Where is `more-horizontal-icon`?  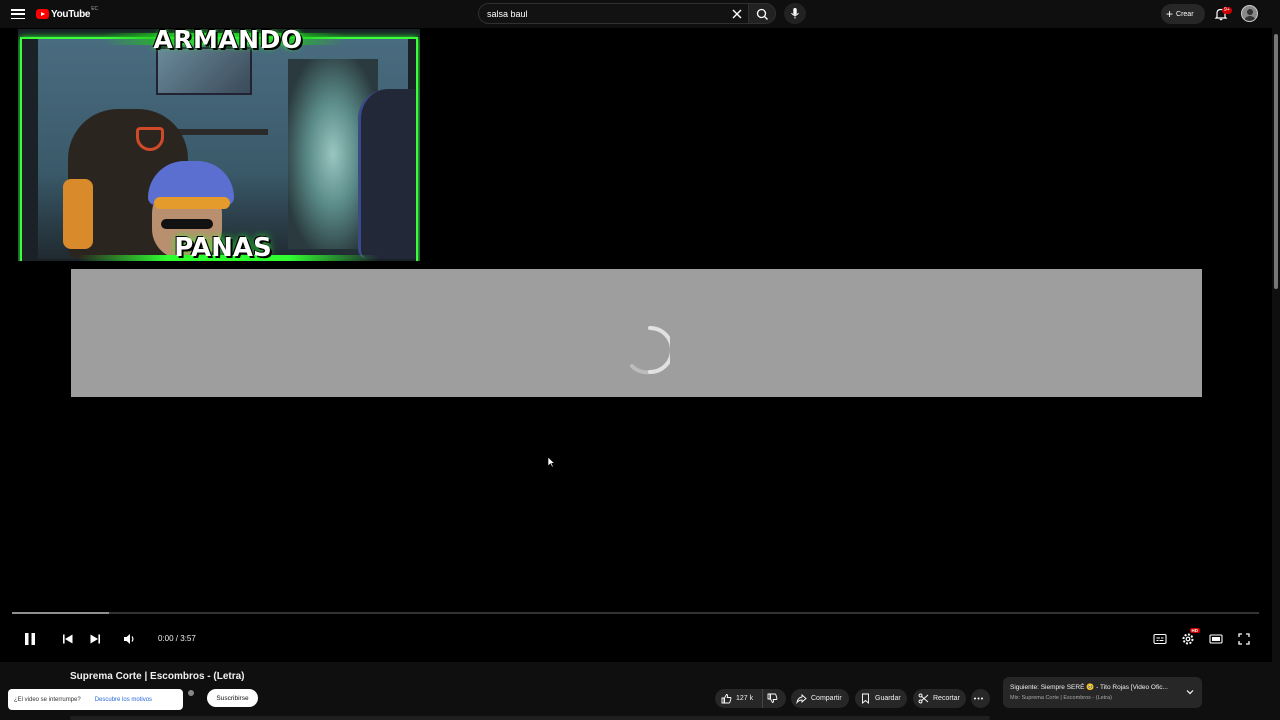 more-horizontal-icon is located at coordinates (978, 698).